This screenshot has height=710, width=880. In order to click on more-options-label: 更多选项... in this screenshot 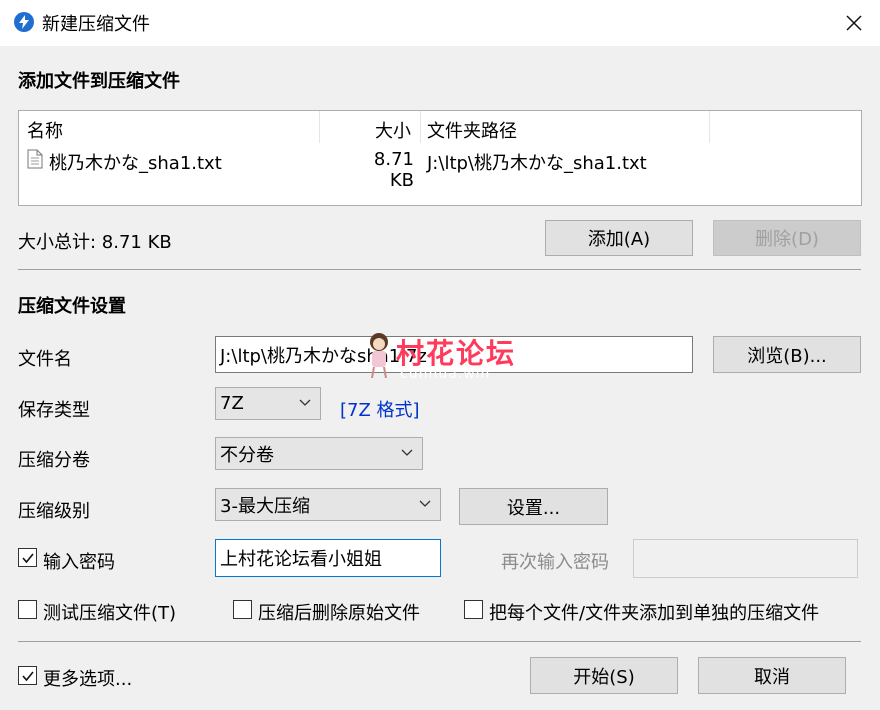, I will do `click(87, 678)`.